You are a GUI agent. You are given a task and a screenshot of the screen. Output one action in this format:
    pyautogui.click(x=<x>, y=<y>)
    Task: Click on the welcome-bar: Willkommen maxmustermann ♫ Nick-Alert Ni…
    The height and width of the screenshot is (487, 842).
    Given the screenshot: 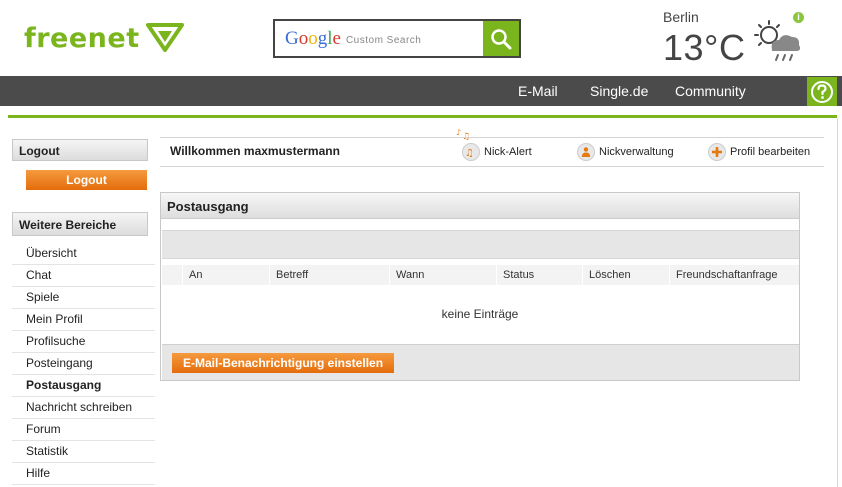 What is the action you would take?
    pyautogui.click(x=492, y=152)
    